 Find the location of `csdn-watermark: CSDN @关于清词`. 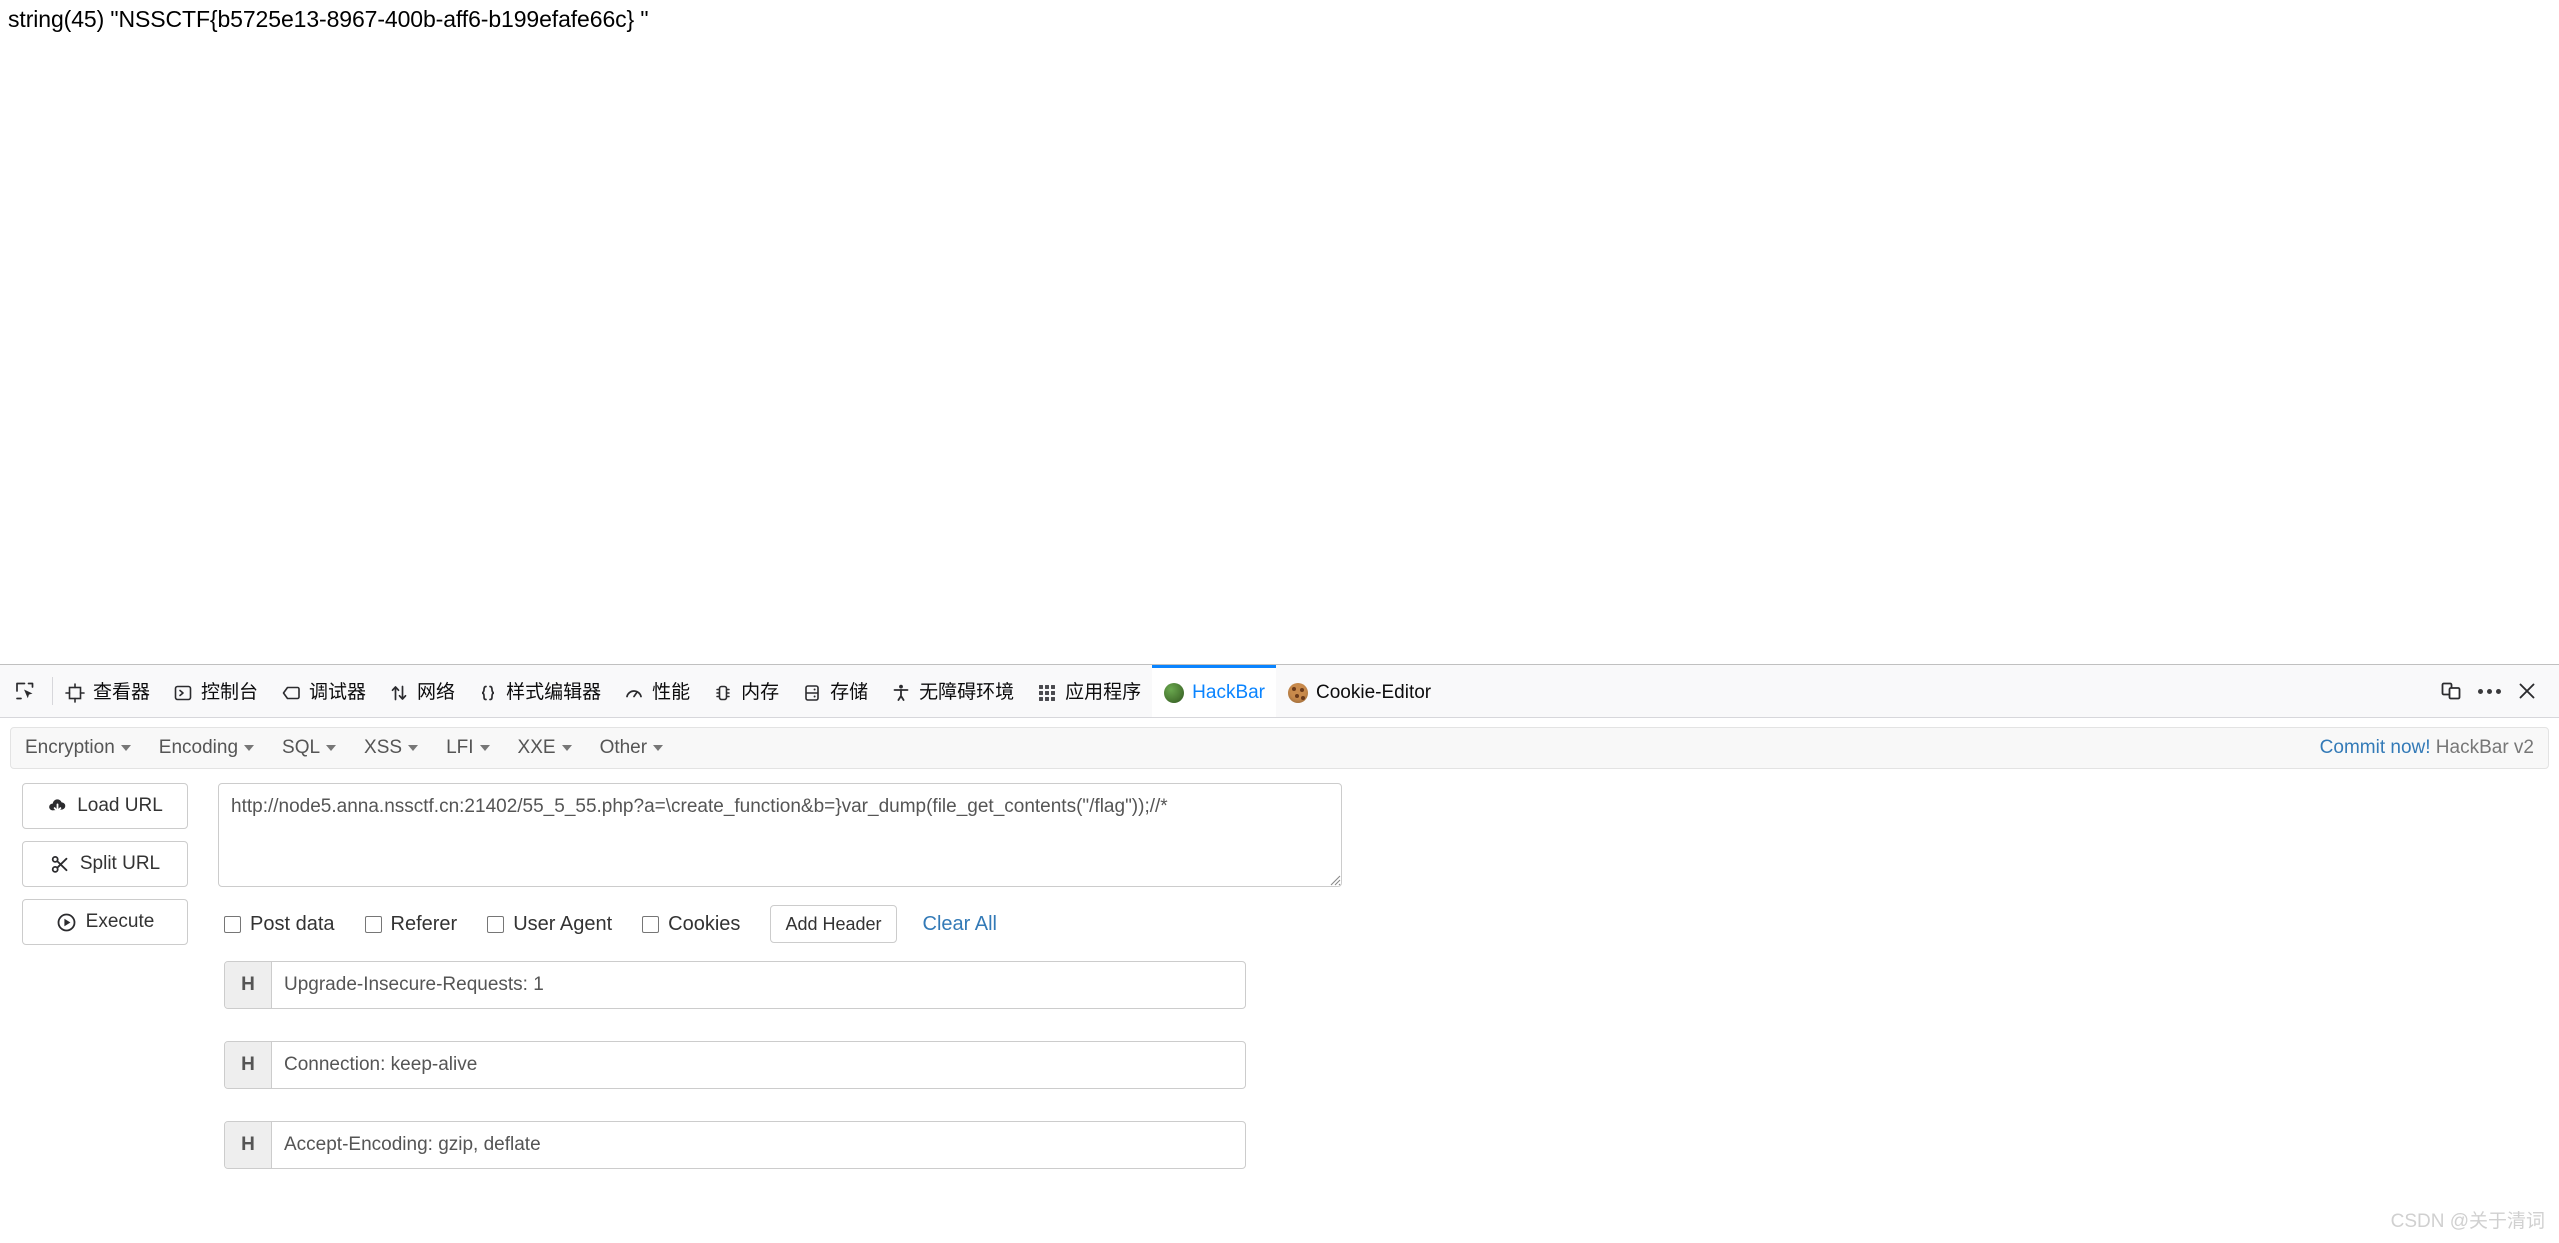

csdn-watermark: CSDN @关于清词 is located at coordinates (2467, 1221).